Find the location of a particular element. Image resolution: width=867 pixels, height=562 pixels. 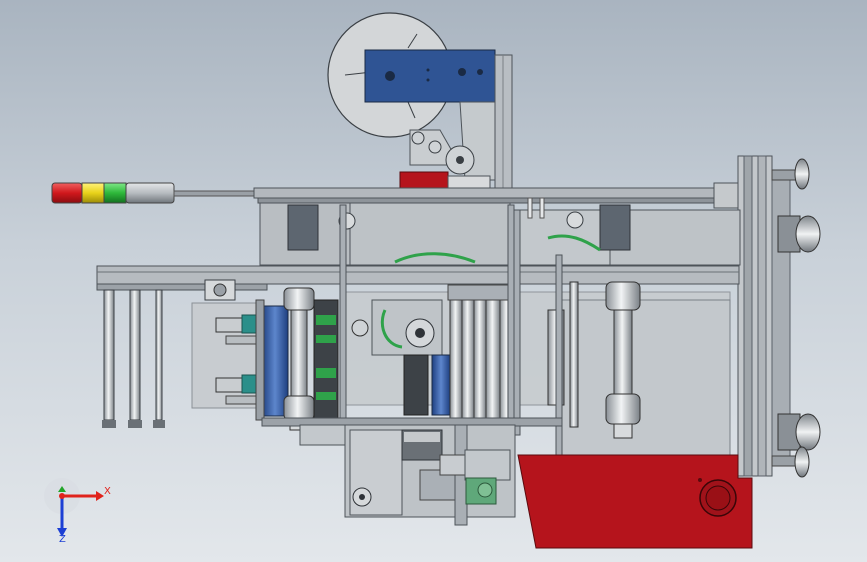

coordinate-triad: X Z is located at coordinates (77, 511).